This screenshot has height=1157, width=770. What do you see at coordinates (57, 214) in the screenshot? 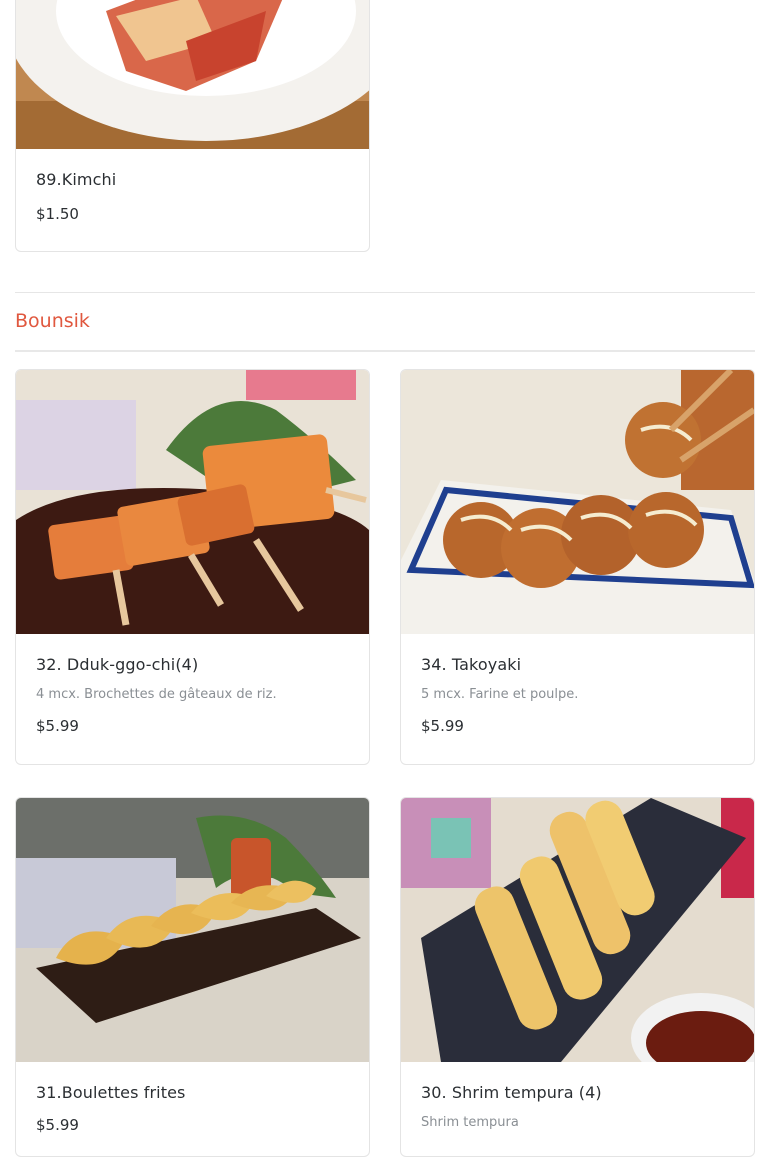
I see `item-price: $1.50` at bounding box center [57, 214].